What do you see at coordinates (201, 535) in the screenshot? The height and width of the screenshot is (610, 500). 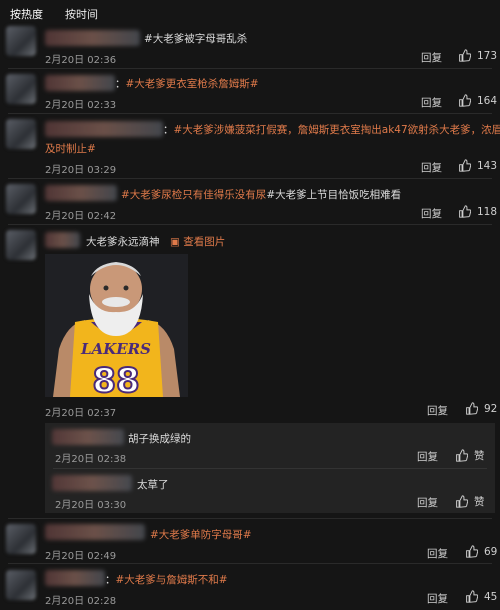 I see `comment-topic-tag: #大老爹单防字母哥#` at bounding box center [201, 535].